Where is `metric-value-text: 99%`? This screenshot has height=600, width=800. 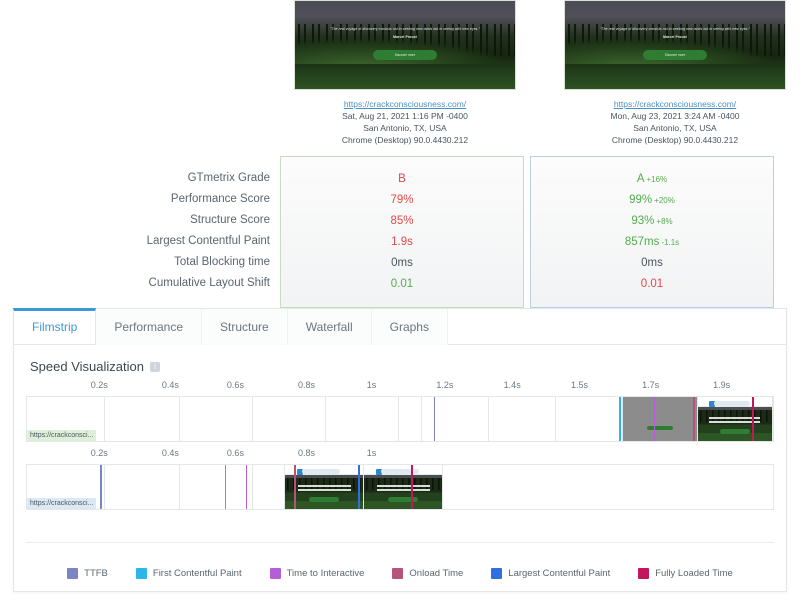
metric-value-text: 99% is located at coordinates (641, 200).